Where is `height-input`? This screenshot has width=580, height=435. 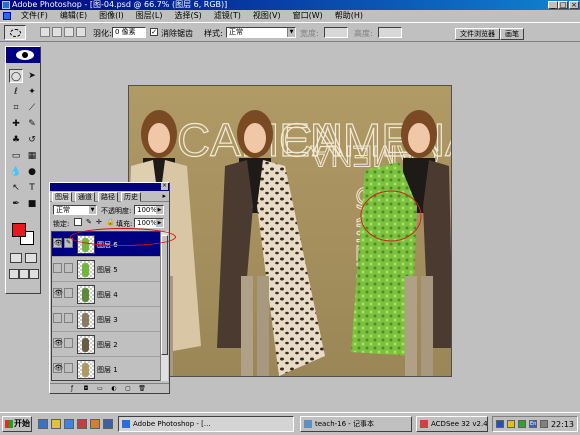 height-input is located at coordinates (390, 32).